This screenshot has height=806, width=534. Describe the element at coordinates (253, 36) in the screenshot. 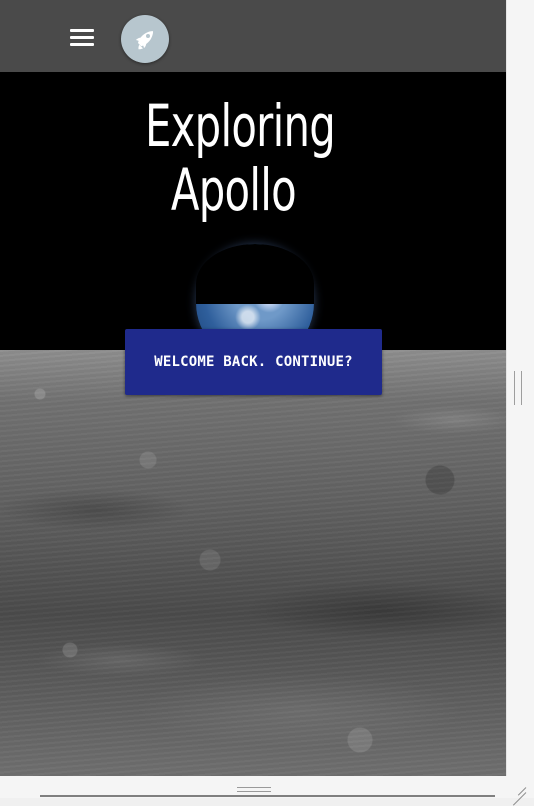

I see `top-navigation-bar` at that location.